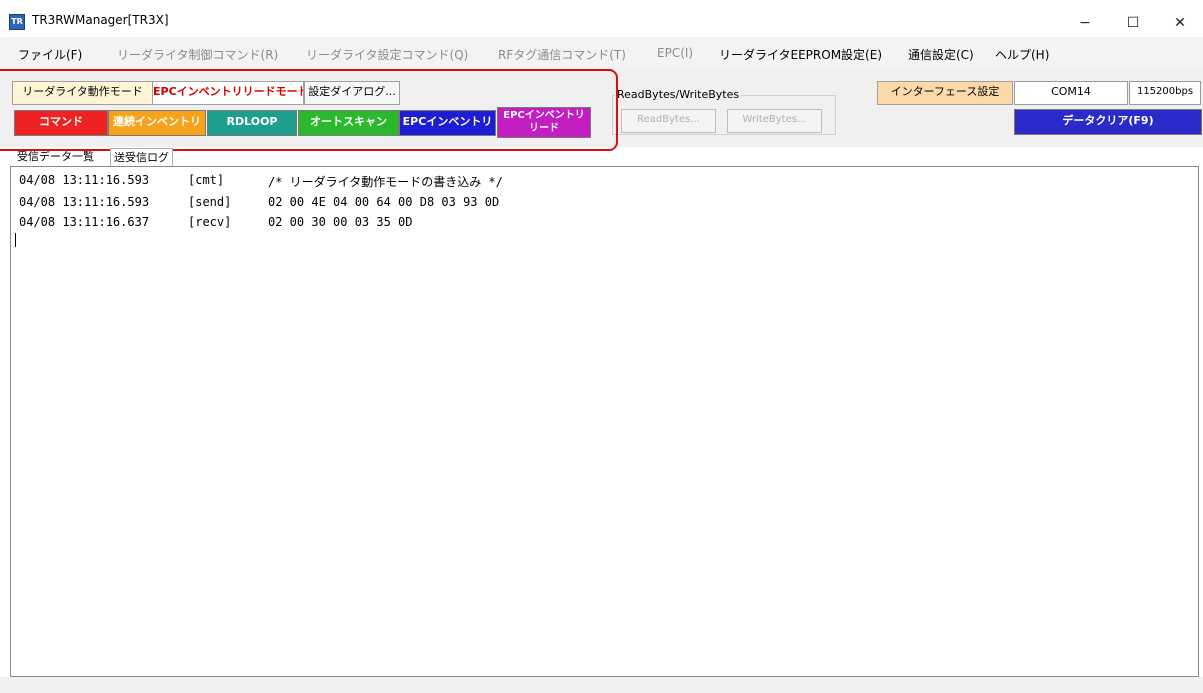  What do you see at coordinates (15, 240) in the screenshot?
I see `text-caret` at bounding box center [15, 240].